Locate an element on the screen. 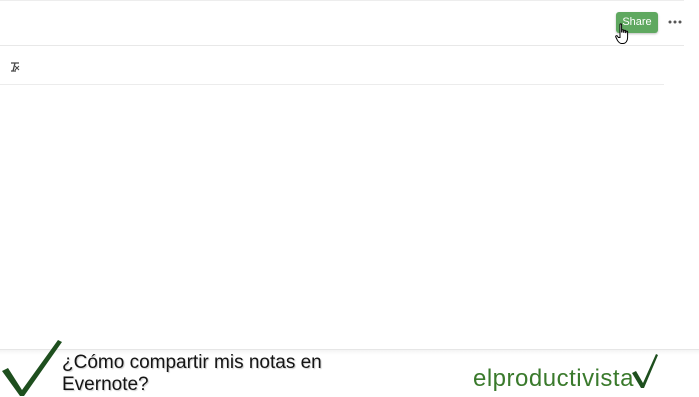  caption-question: ¿Cómo compartir mis notas en Evernote? is located at coordinates (192, 373).